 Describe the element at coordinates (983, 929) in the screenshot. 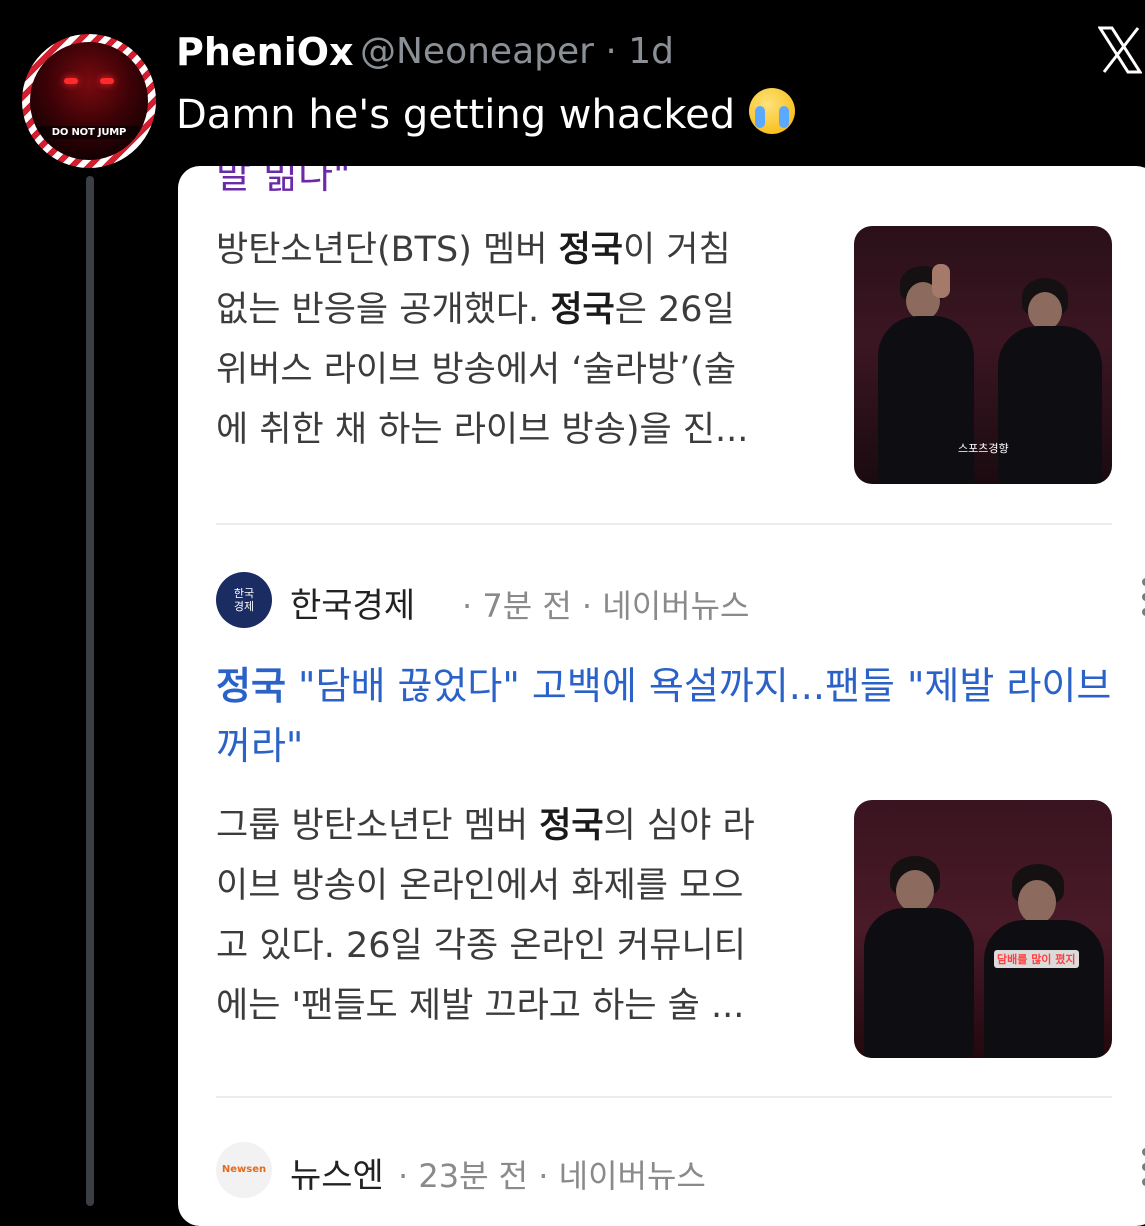

I see `article-2-thumbnail: 담배를 많이 폈지` at that location.